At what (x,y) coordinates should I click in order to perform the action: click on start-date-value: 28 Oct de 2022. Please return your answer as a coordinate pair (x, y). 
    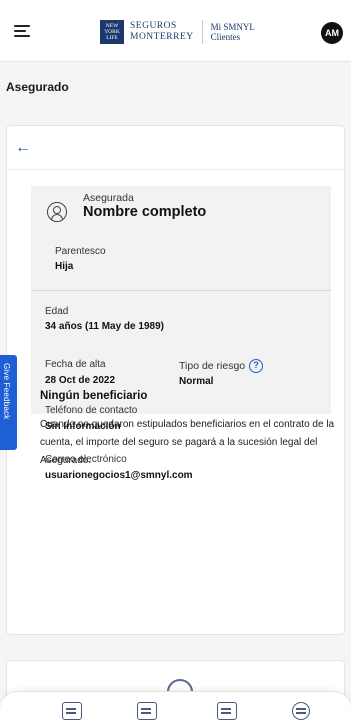
    Looking at the image, I should click on (80, 380).